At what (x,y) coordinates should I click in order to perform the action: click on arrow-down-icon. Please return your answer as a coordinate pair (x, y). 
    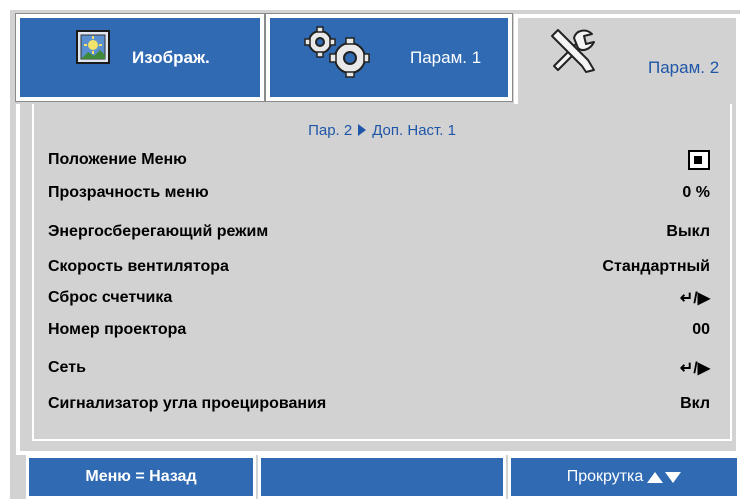
    Looking at the image, I should click on (673, 477).